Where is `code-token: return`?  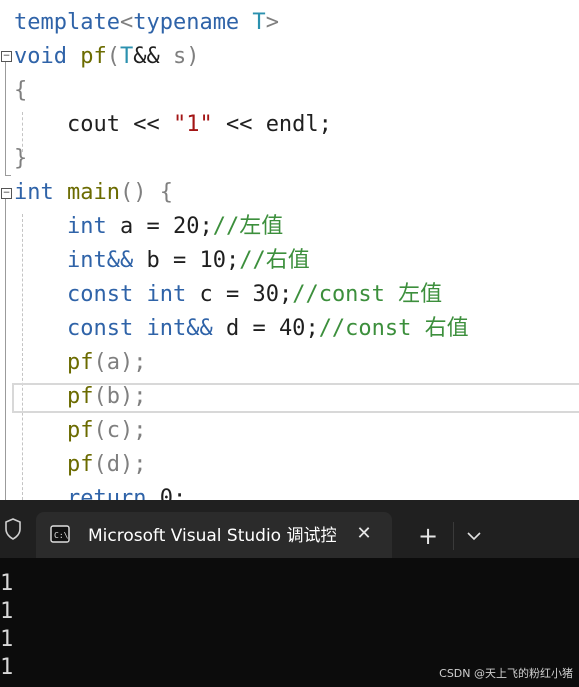 code-token: return is located at coordinates (106, 493).